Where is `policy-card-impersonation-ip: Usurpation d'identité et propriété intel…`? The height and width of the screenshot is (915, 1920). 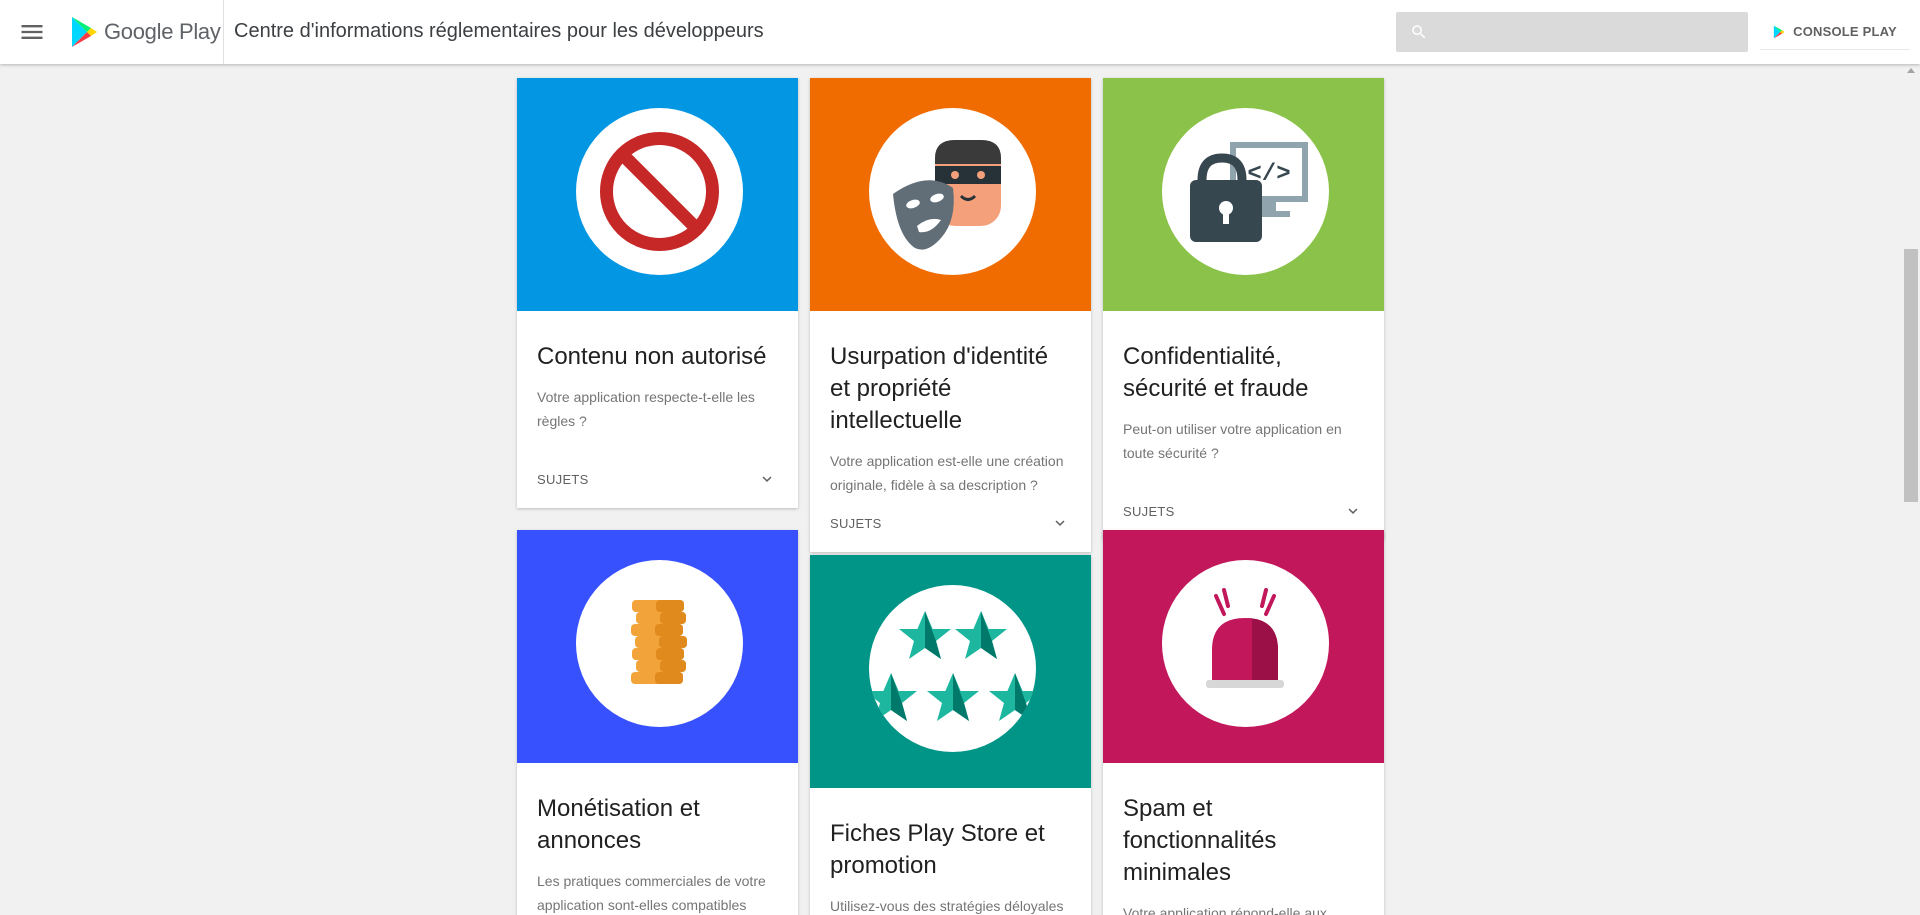
policy-card-impersonation-ip: Usurpation d'identité et propriété intel… is located at coordinates (950, 315).